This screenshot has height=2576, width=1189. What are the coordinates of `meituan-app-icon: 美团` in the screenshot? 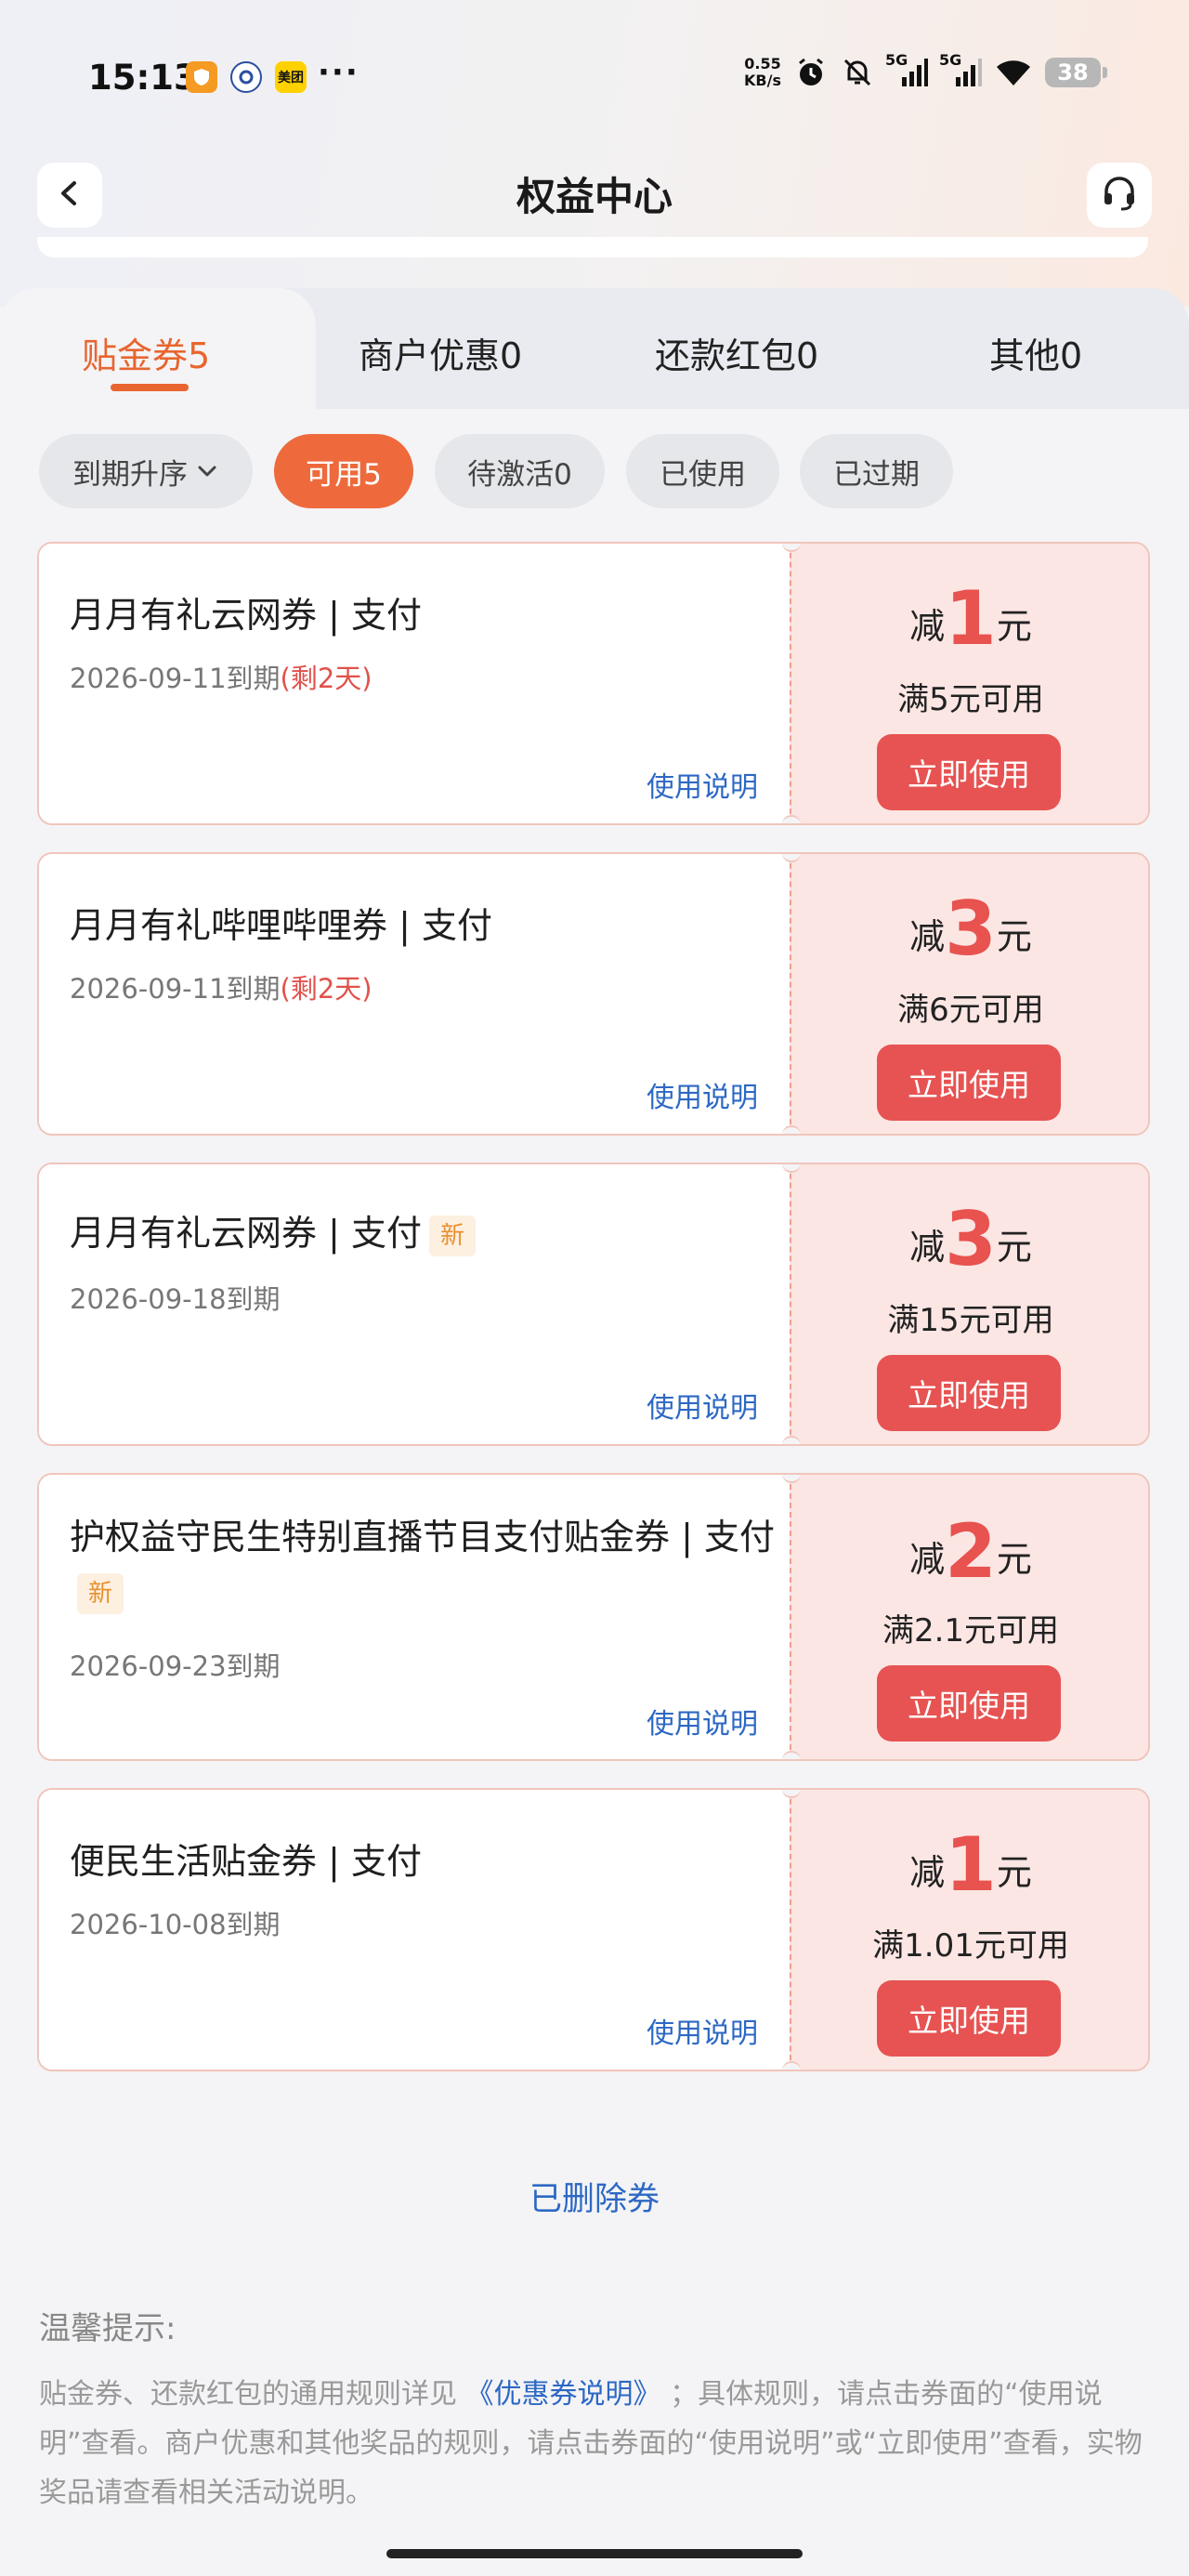 It's located at (291, 77).